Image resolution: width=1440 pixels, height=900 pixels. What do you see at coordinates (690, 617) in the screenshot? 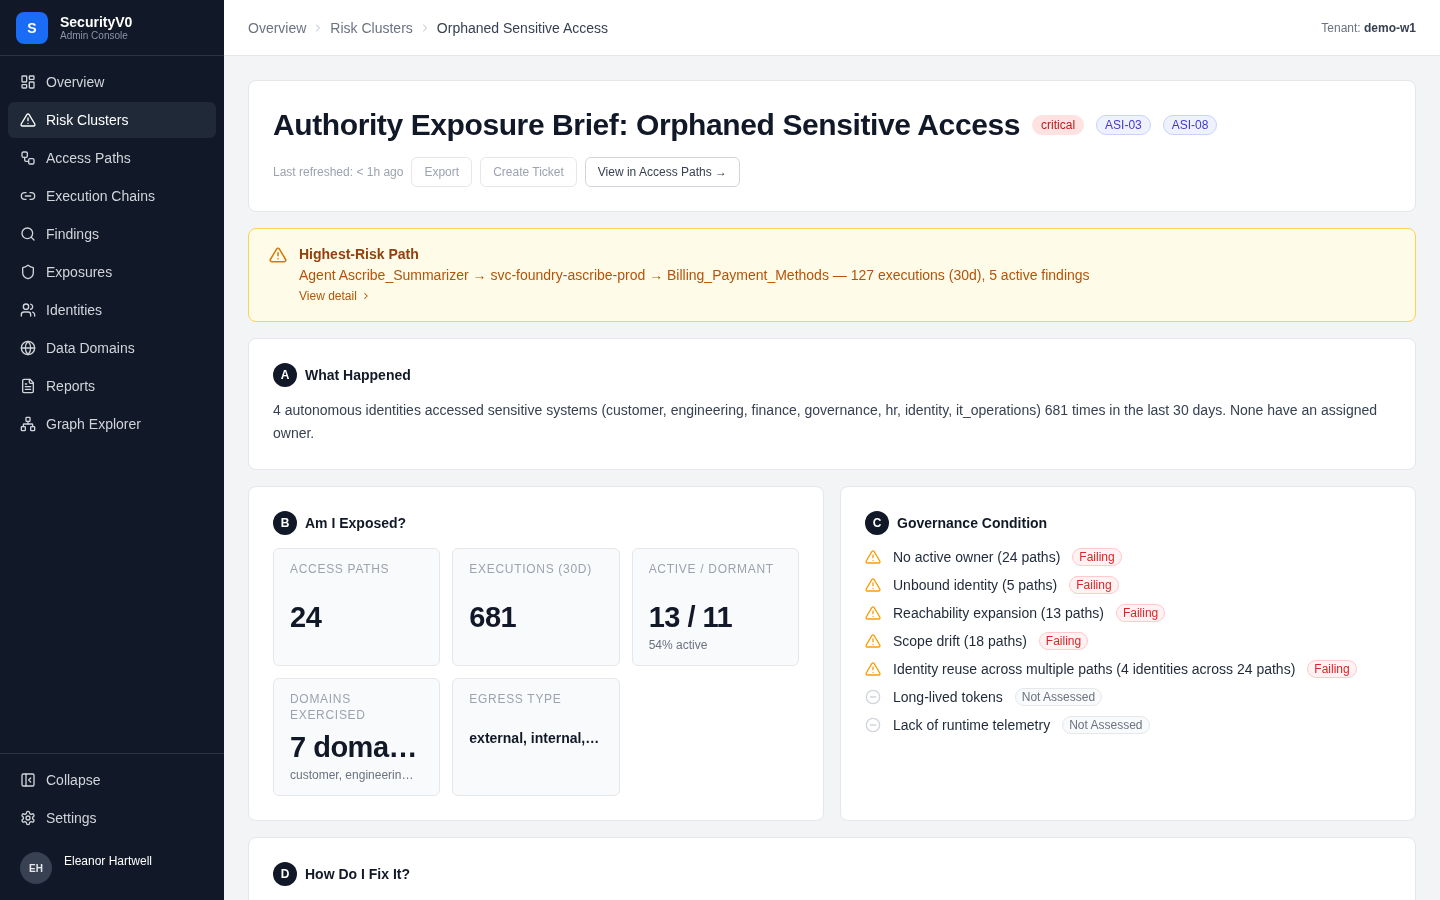
I see `metric-value: 13 / 11` at bounding box center [690, 617].